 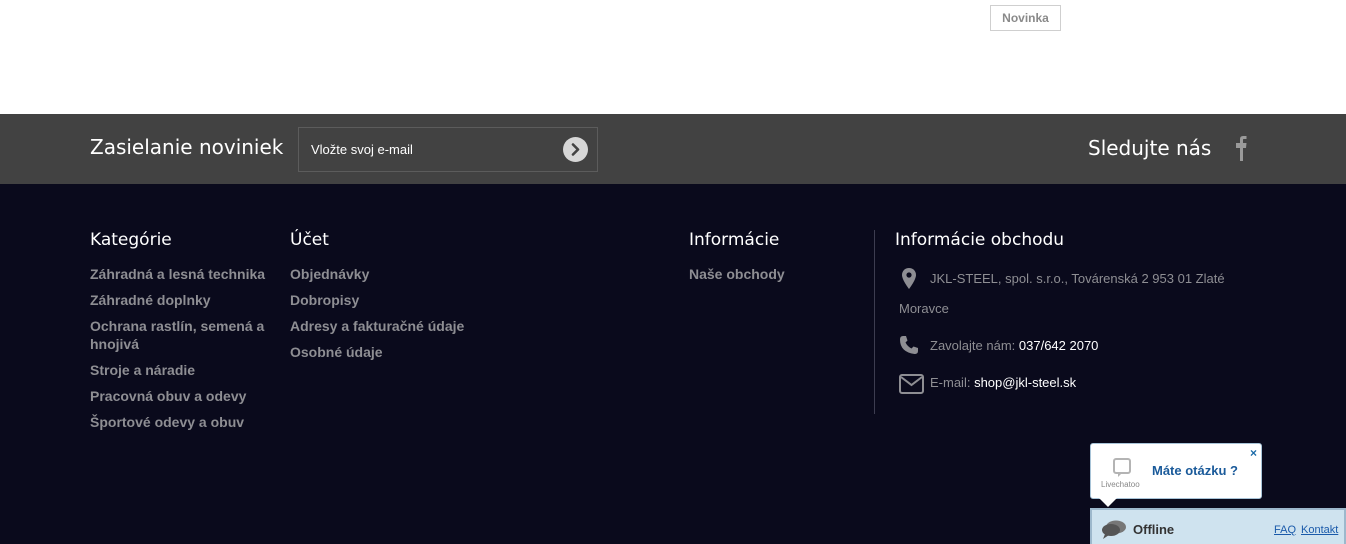 I want to click on email-label: E-mail:, so click(x=950, y=382).